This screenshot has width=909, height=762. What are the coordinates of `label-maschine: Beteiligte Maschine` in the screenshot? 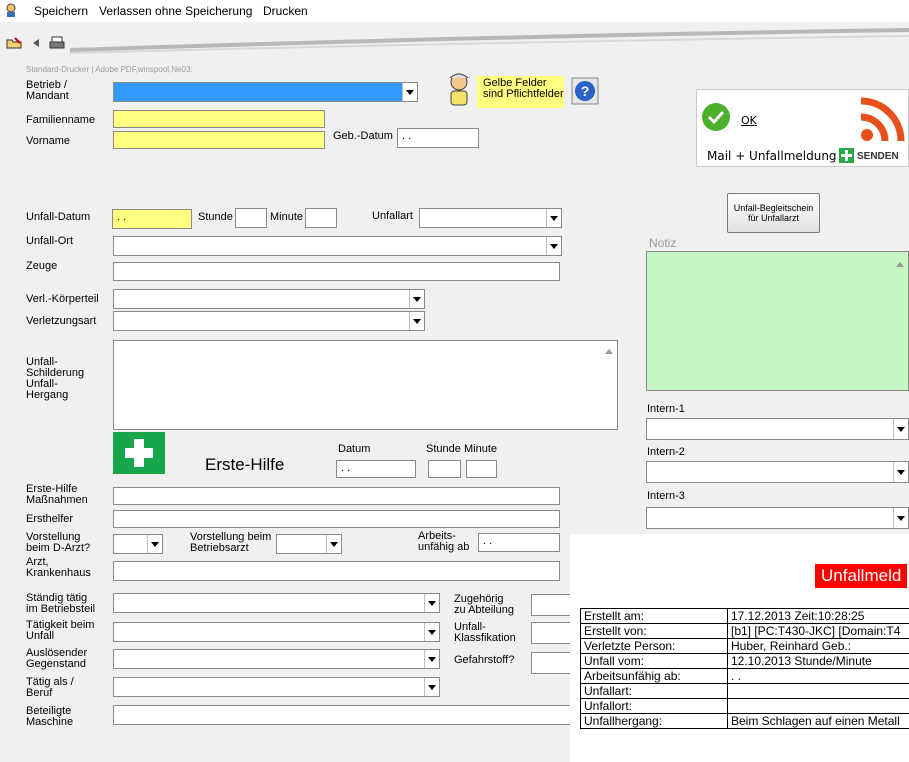 It's located at (50, 716).